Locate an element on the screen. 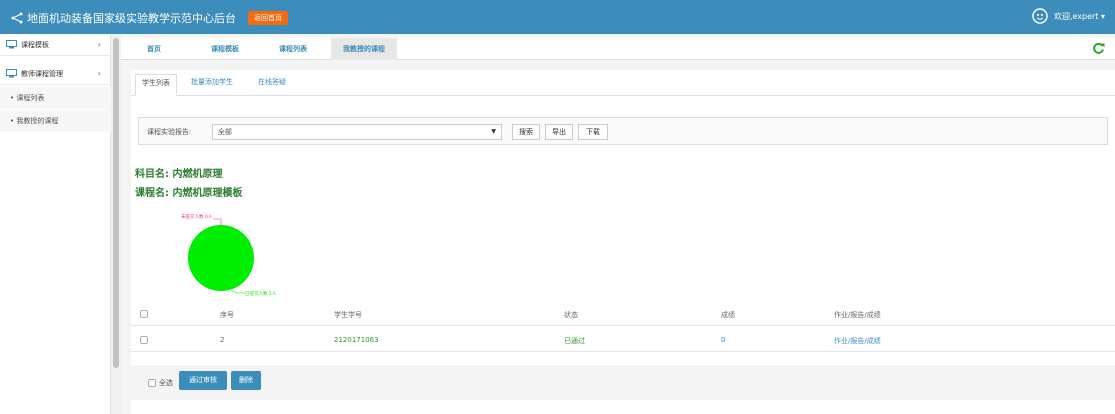  header-checkbox is located at coordinates (144, 314).